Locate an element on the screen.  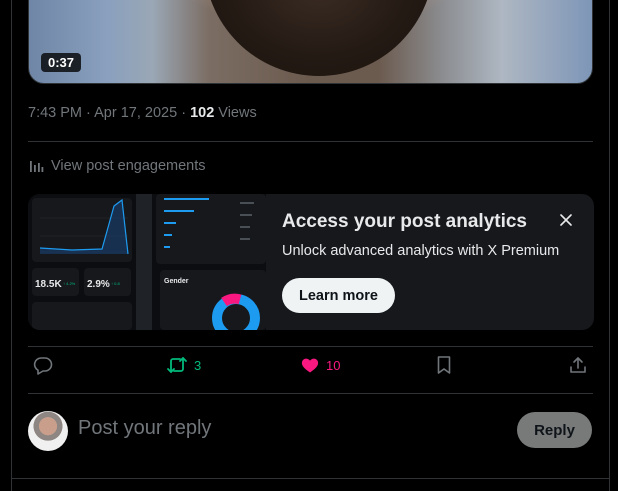
like-count: 10 is located at coordinates (333, 365).